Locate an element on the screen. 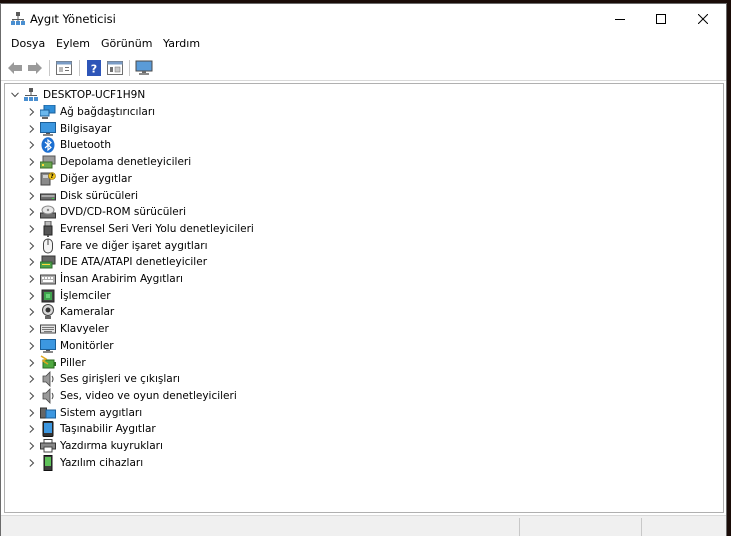 The height and width of the screenshot is (536, 731). help-button: ? is located at coordinates (94, 68).